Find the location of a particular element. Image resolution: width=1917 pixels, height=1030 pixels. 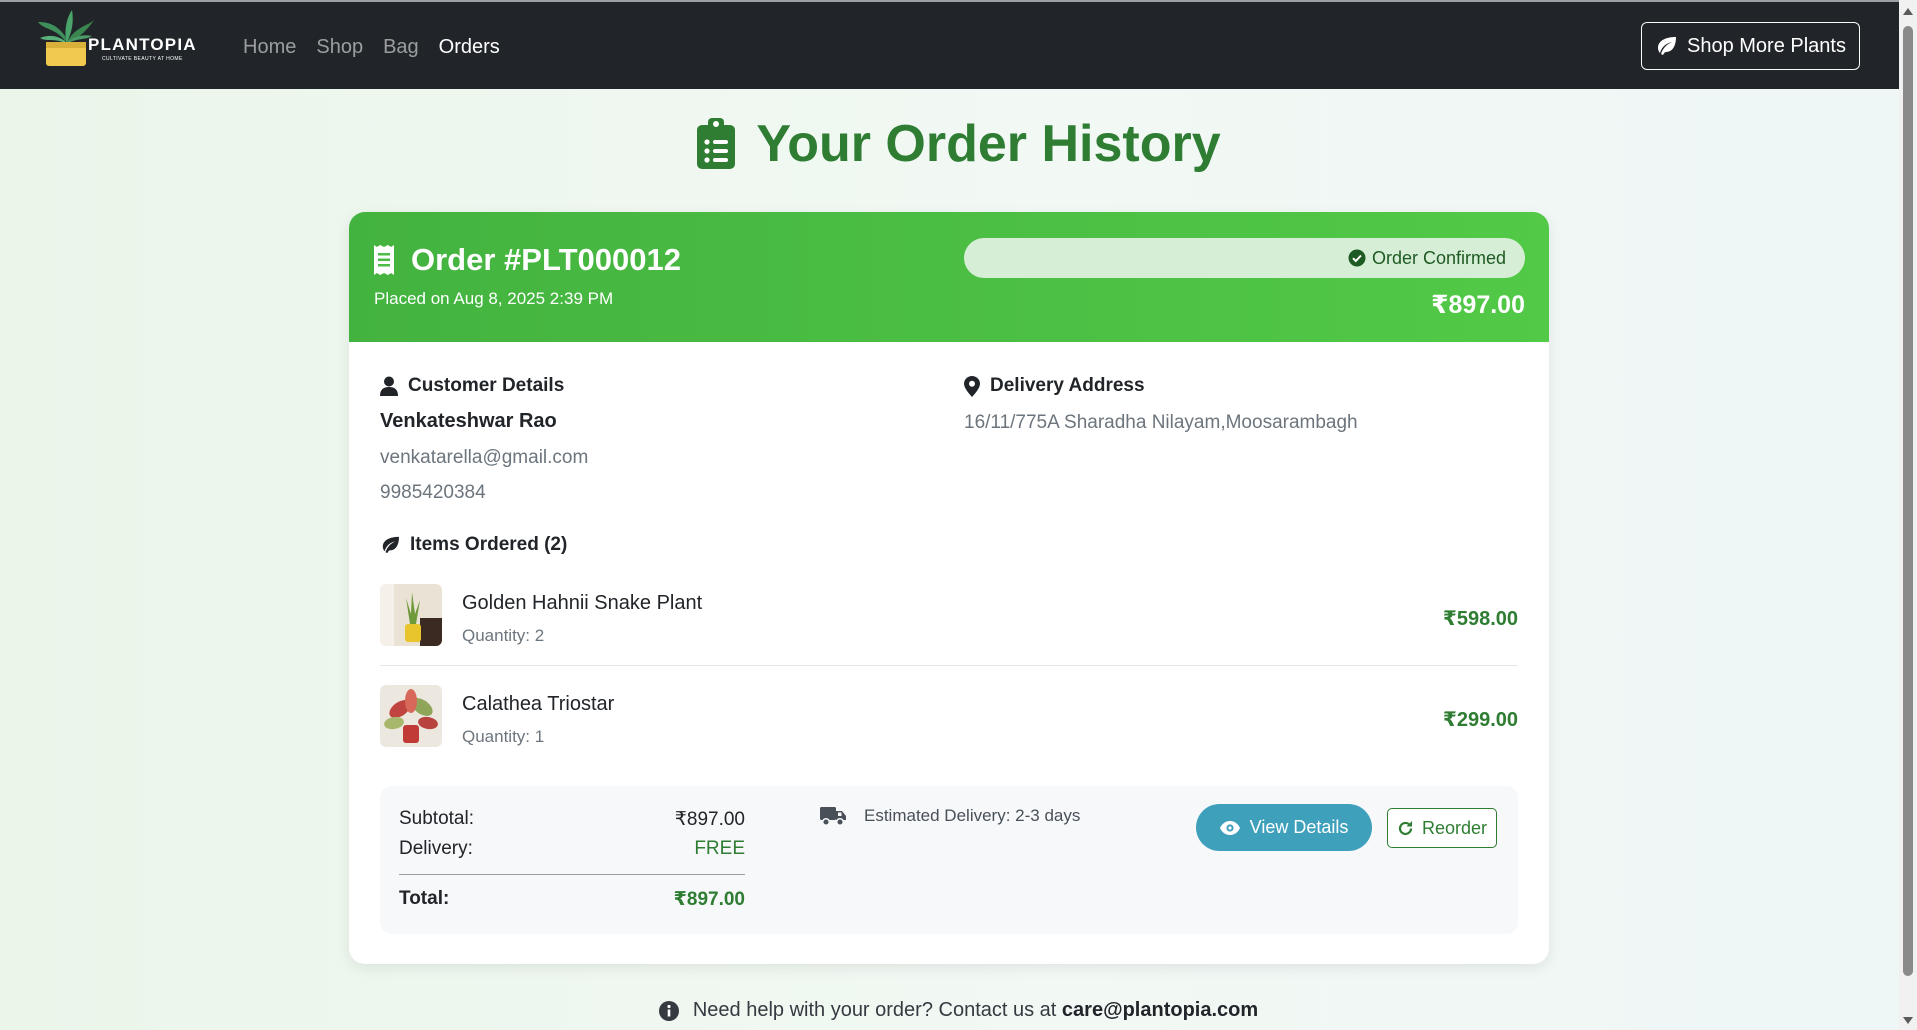

delivery-label: Delivery: is located at coordinates (436, 848).